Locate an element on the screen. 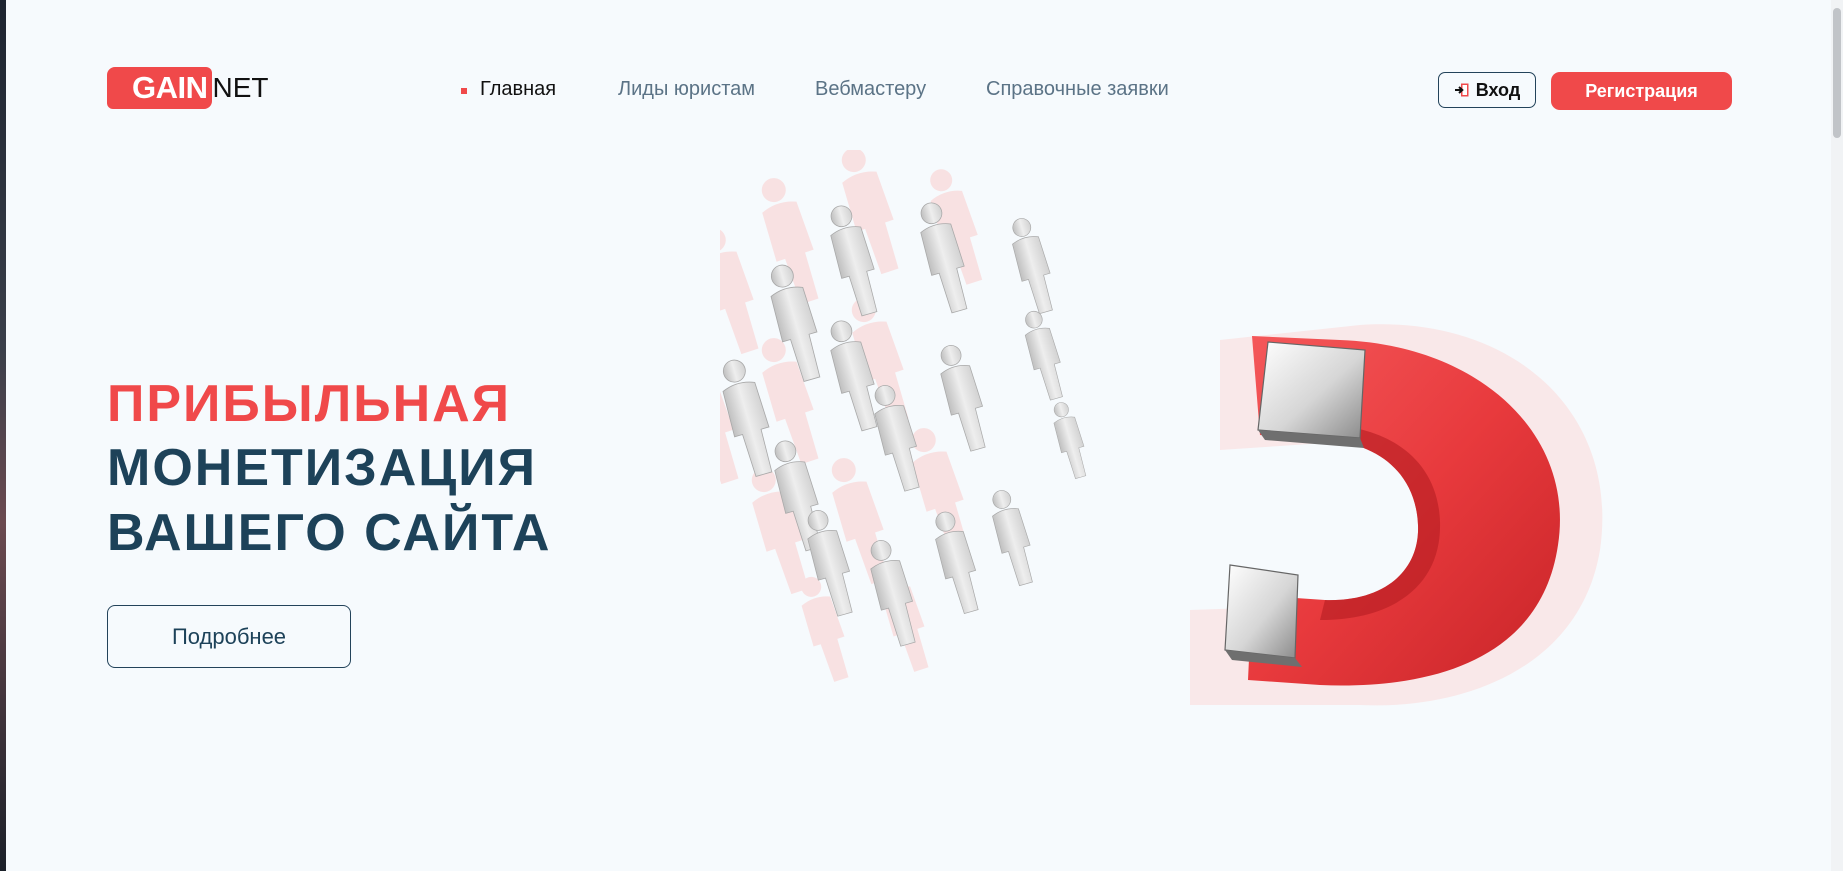 This screenshot has height=871, width=1843. scrollbar is located at coordinates (1837, 435).